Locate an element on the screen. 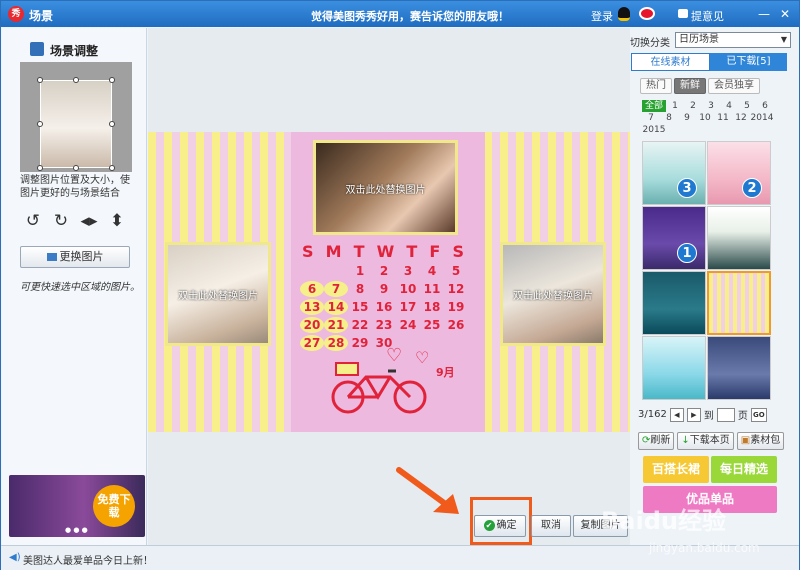 The image size is (800, 570). promo-daily-picks: 每日精选 is located at coordinates (744, 469).